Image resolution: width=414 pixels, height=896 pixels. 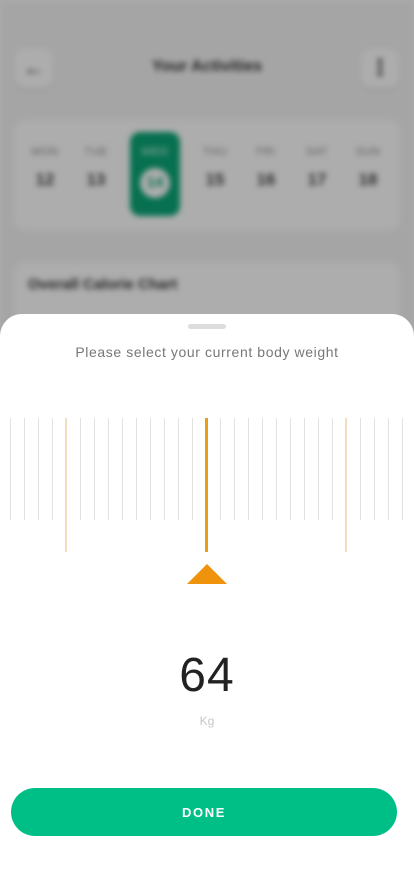 What do you see at coordinates (206, 485) in the screenshot?
I see `ruler-center-tick` at bounding box center [206, 485].